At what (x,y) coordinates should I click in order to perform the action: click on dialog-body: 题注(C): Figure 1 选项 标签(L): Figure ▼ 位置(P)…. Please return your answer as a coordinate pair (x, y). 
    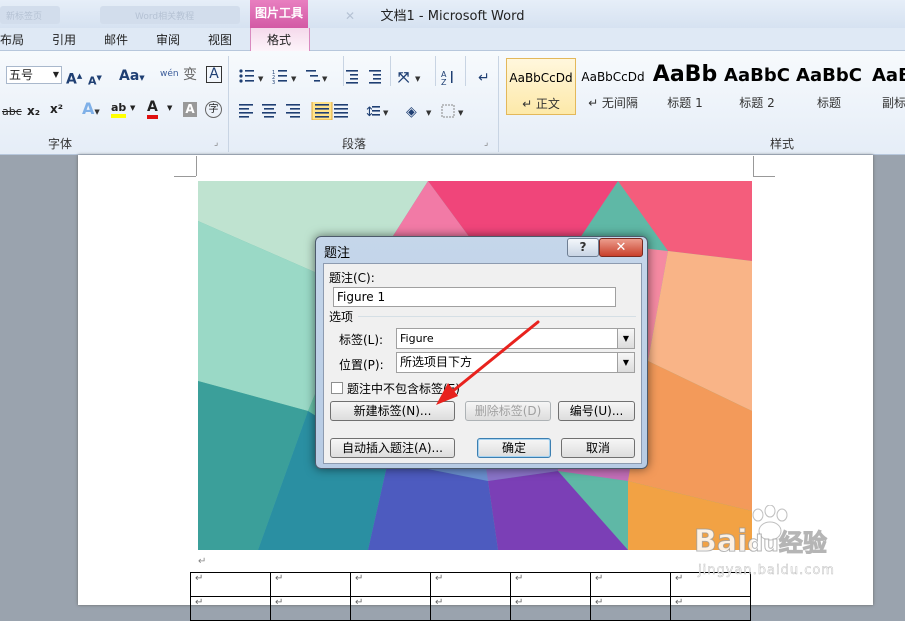
    Looking at the image, I should click on (482, 363).